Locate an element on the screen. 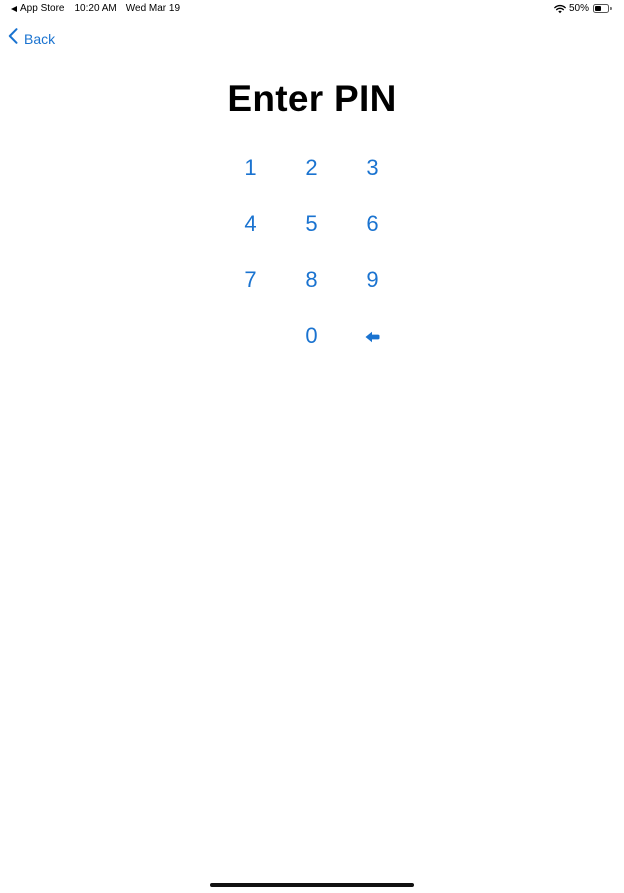  back-button: Back is located at coordinates (31, 38).